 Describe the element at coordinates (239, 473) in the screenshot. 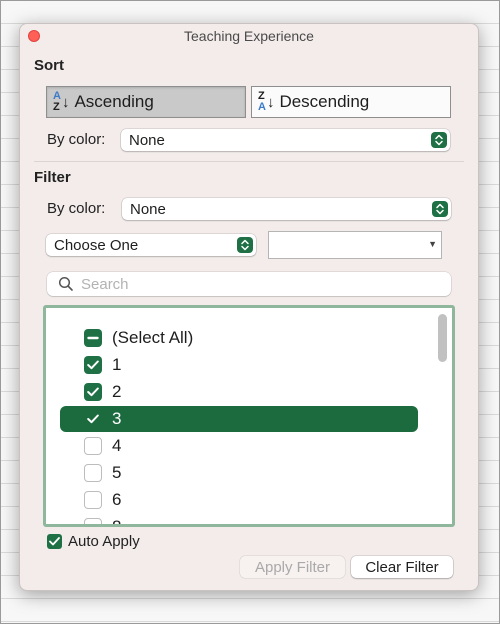

I see `list-item: 5` at that location.